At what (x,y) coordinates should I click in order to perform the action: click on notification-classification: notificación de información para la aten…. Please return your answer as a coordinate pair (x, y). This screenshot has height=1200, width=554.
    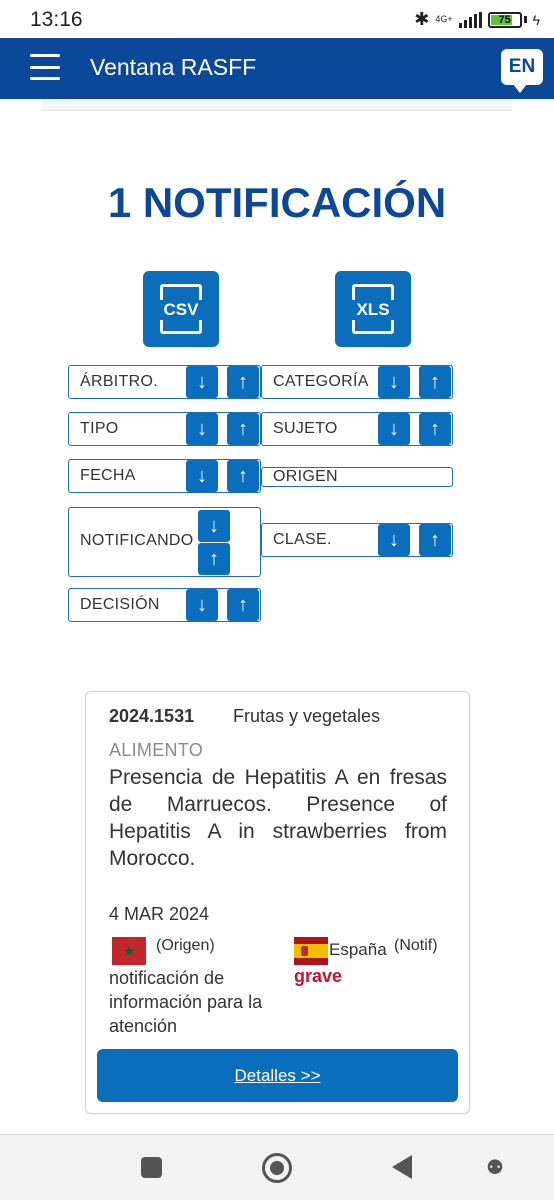
    Looking at the image, I should click on (186, 1002).